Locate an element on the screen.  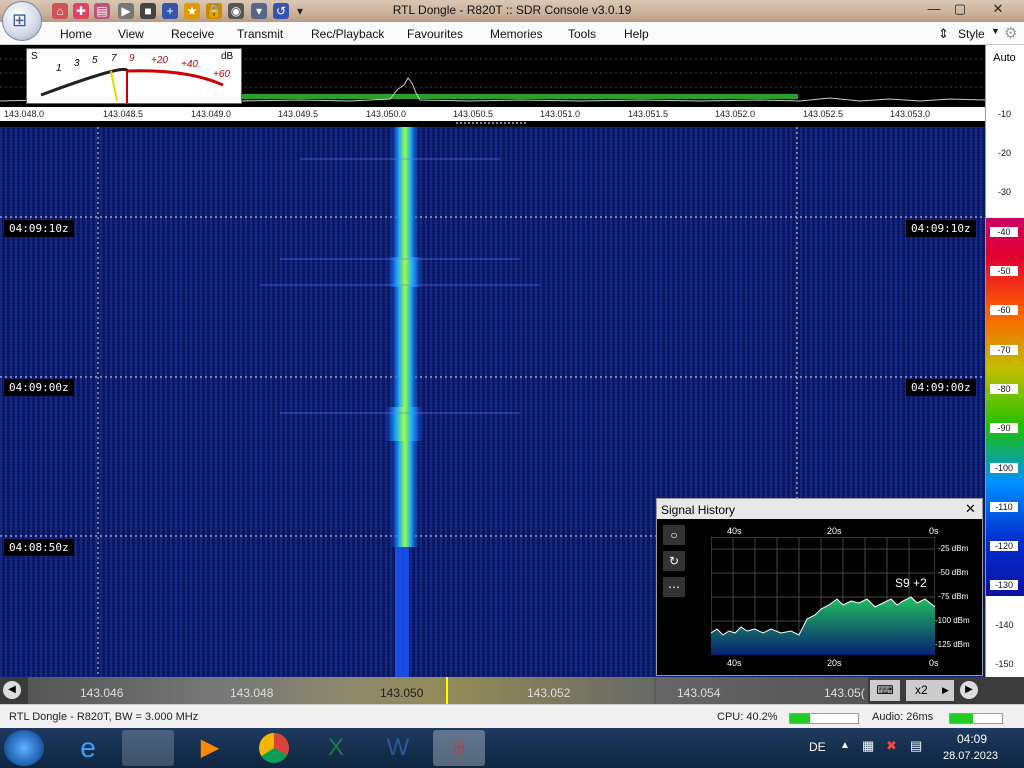
auto-button: Auto is located at coordinates (1004, 58).